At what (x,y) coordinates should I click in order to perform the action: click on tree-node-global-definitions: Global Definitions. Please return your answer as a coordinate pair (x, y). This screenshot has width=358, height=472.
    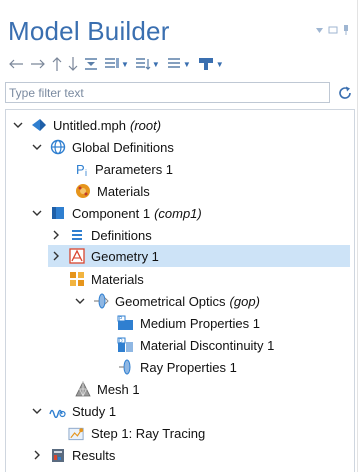
    Looking at the image, I should click on (102, 147).